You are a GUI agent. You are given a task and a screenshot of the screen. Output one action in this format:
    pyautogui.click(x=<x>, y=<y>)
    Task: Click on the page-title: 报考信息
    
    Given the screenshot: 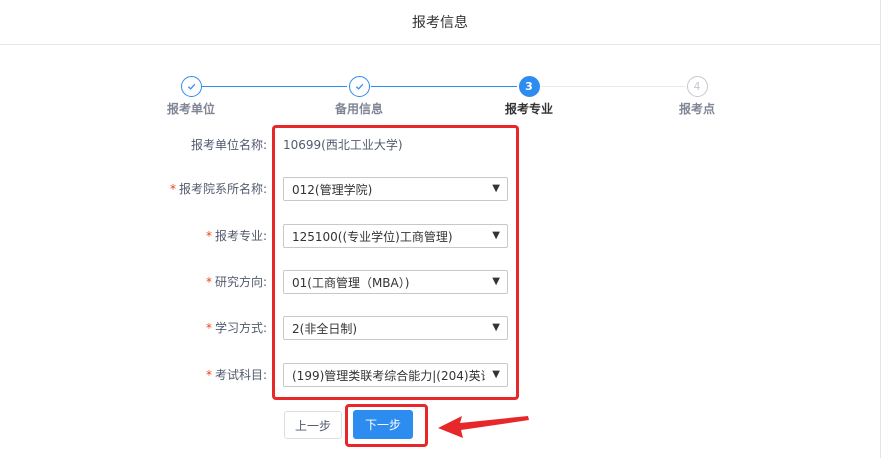 What is the action you would take?
    pyautogui.click(x=440, y=23)
    